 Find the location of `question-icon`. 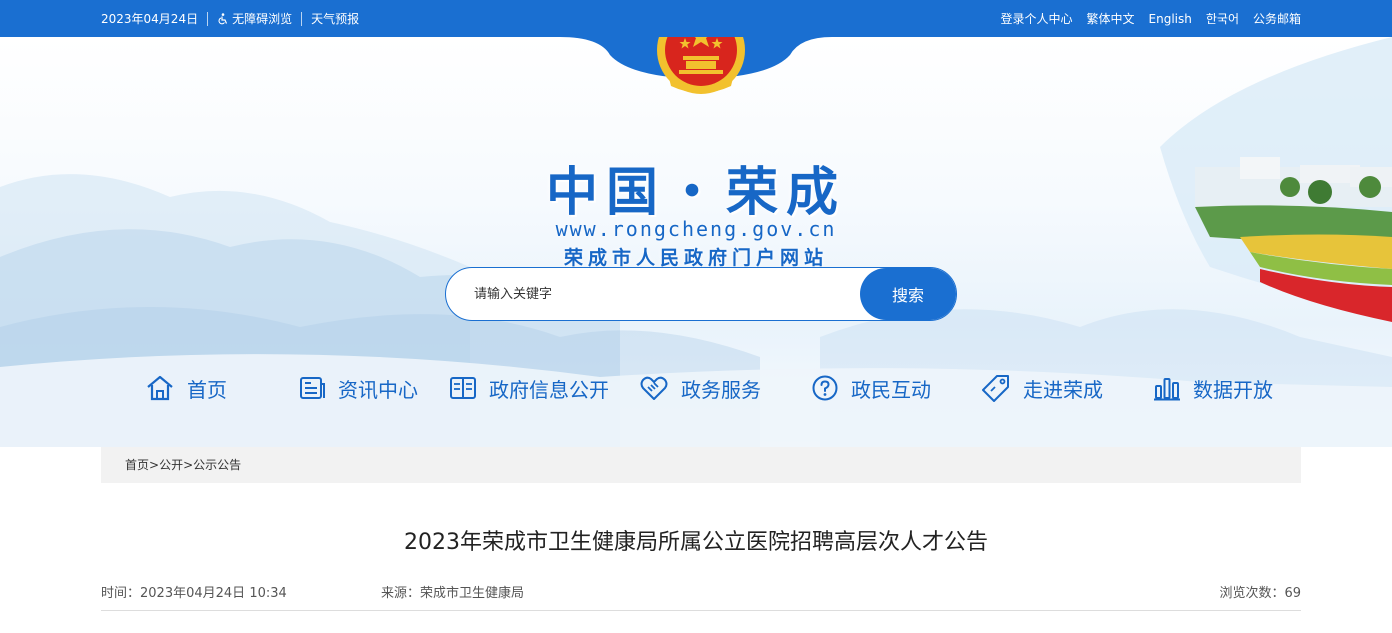

question-icon is located at coordinates (825, 388).